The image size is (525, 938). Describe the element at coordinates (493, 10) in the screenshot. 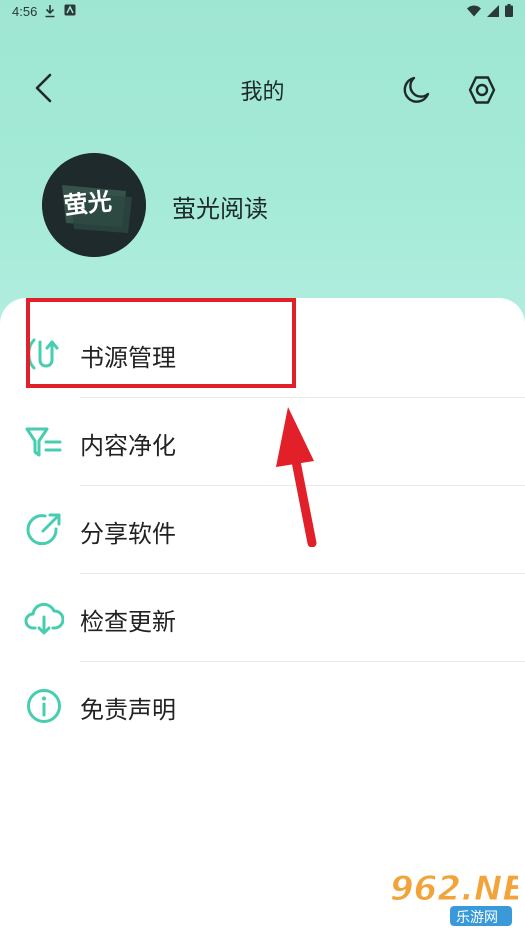

I see `signal-icon` at that location.